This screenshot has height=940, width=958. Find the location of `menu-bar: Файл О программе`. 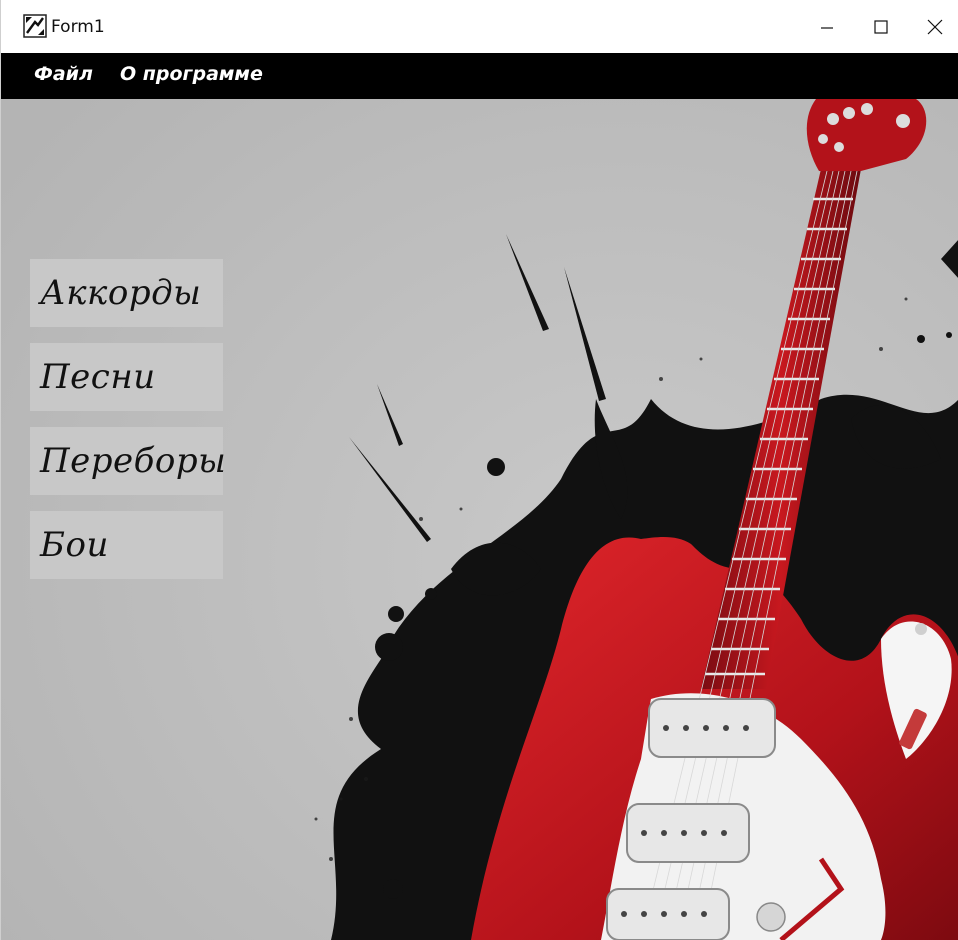

menu-bar: Файл О программе is located at coordinates (479, 76).